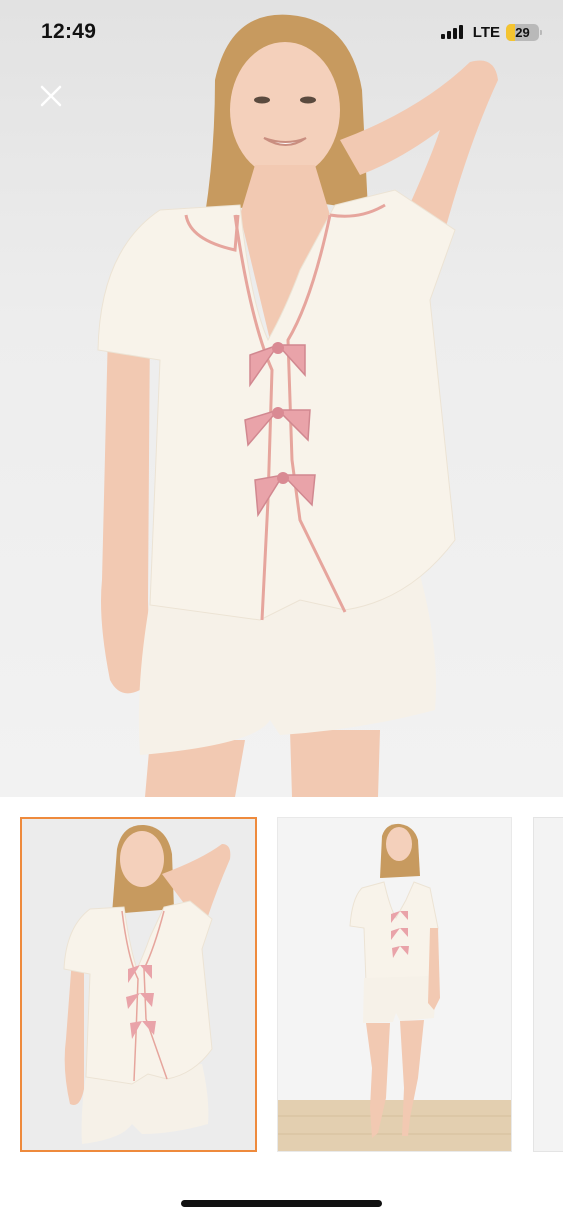 The width and height of the screenshot is (563, 1218). Describe the element at coordinates (147, 984) in the screenshot. I see `thumbnail-front-image` at that location.